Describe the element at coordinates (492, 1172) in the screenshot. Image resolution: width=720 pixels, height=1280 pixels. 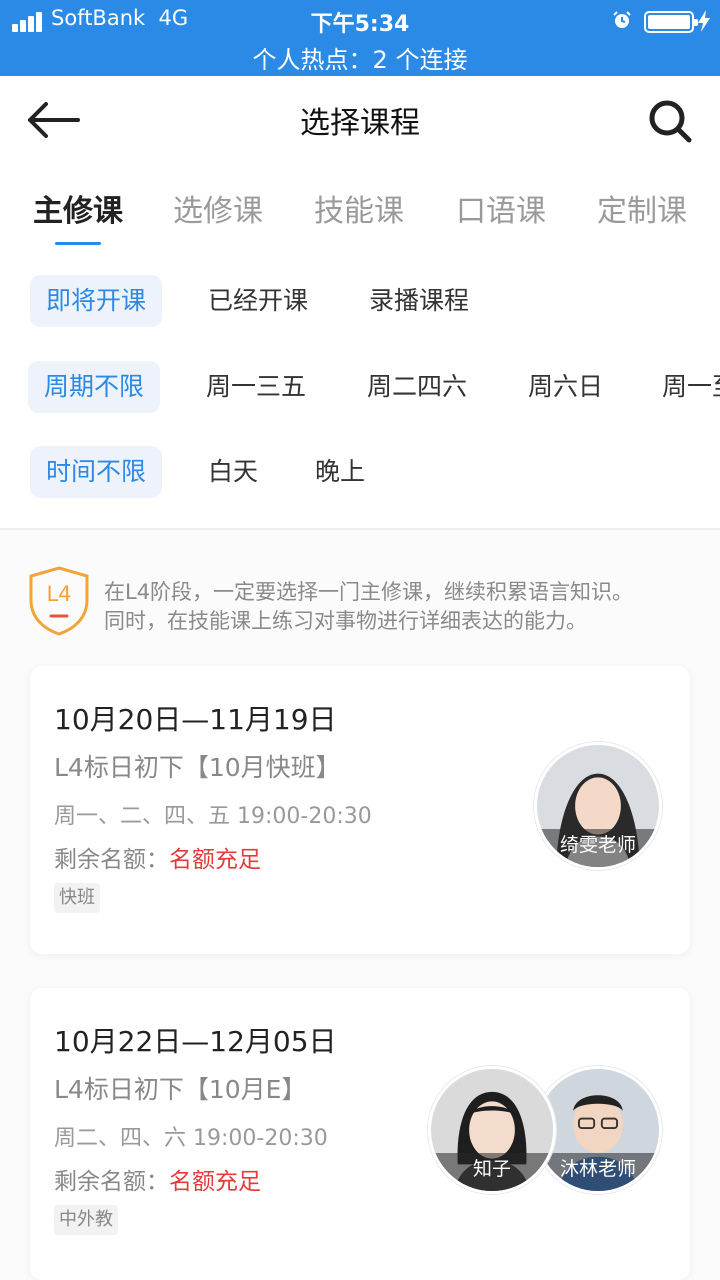
I see `teacher-name: 知子` at that location.